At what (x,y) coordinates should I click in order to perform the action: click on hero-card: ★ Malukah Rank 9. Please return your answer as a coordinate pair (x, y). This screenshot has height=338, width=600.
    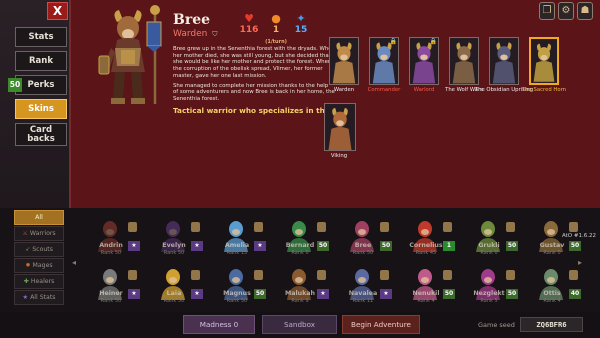
    Looking at the image, I should click on (304, 286).